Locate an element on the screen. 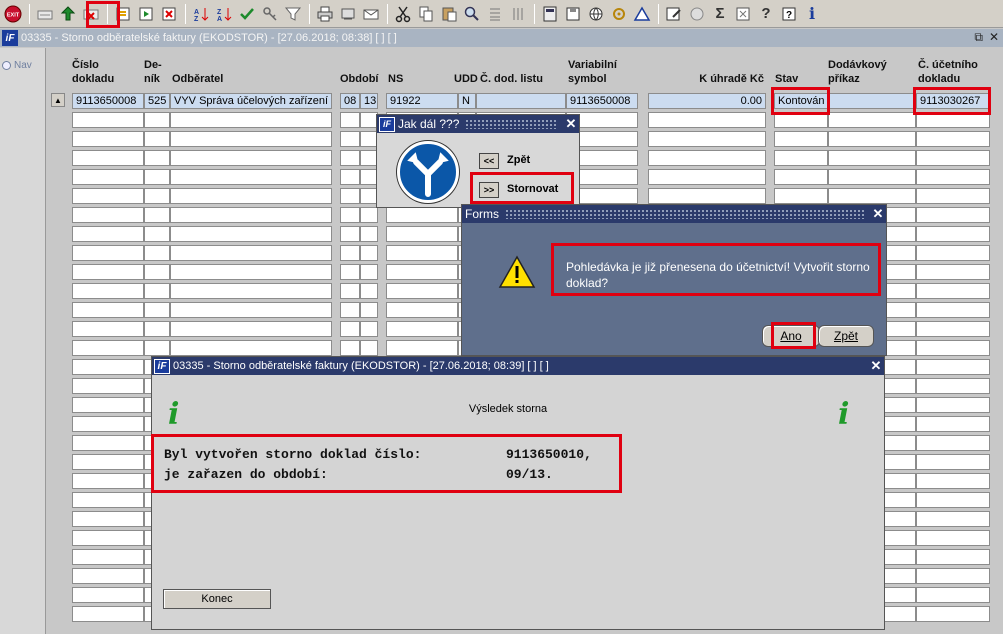 Image resolution: width=1003 pixels, height=634 pixels. excel-icon is located at coordinates (743, 14).